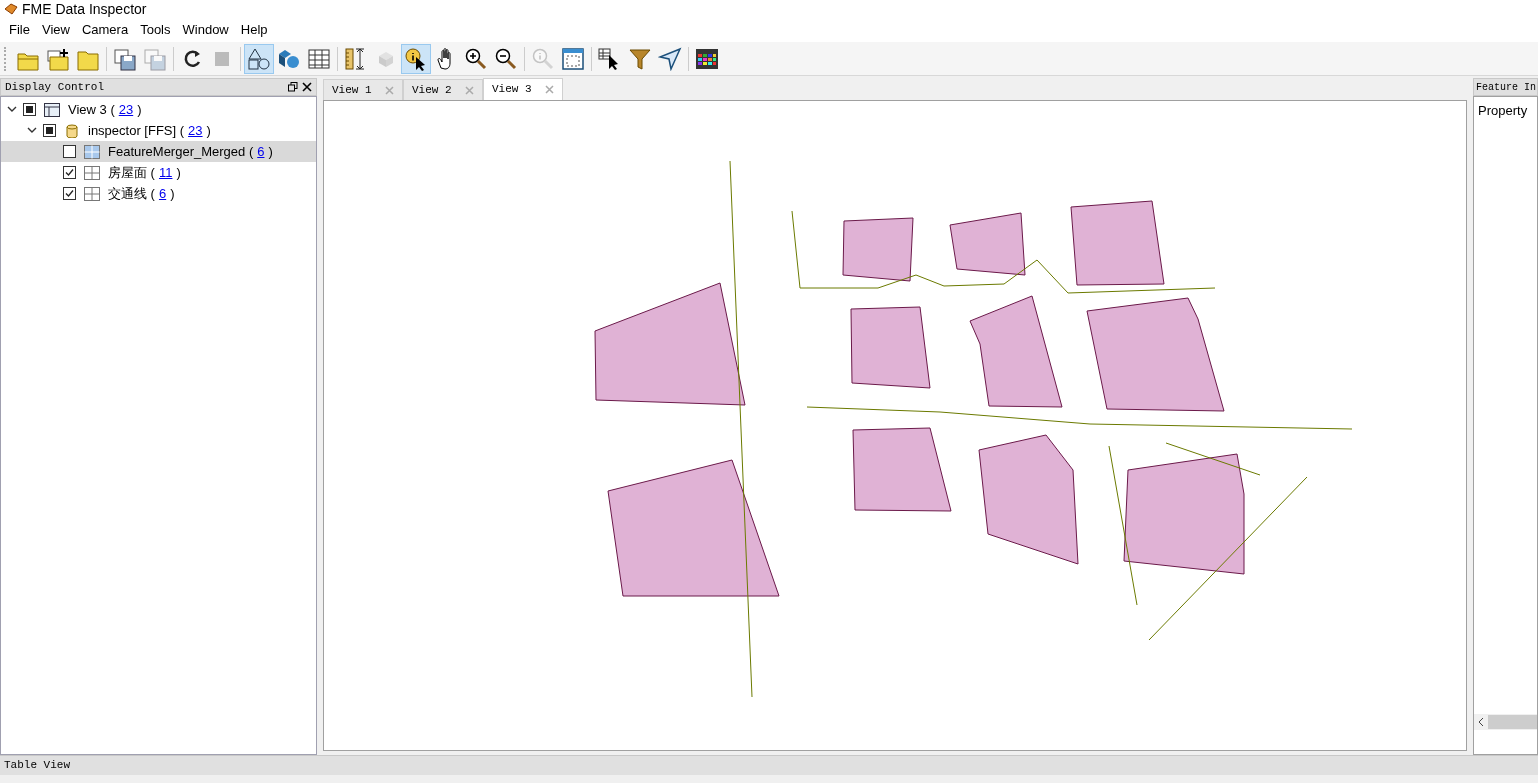 The image size is (1538, 783). I want to click on tree-row: FeatureMerger_Merged ( 6 ), so click(158, 151).